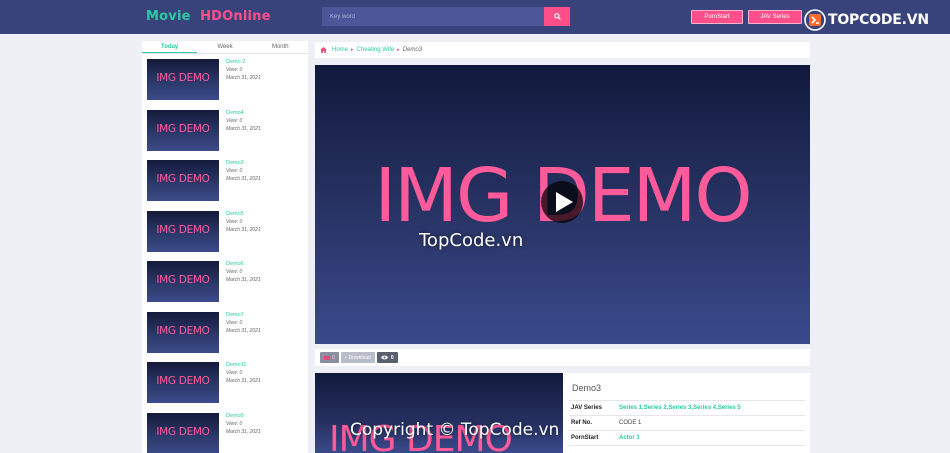 The width and height of the screenshot is (950, 453). What do you see at coordinates (235, 16) in the screenshot?
I see `logo-hdonline-text: HDOnline` at bounding box center [235, 16].